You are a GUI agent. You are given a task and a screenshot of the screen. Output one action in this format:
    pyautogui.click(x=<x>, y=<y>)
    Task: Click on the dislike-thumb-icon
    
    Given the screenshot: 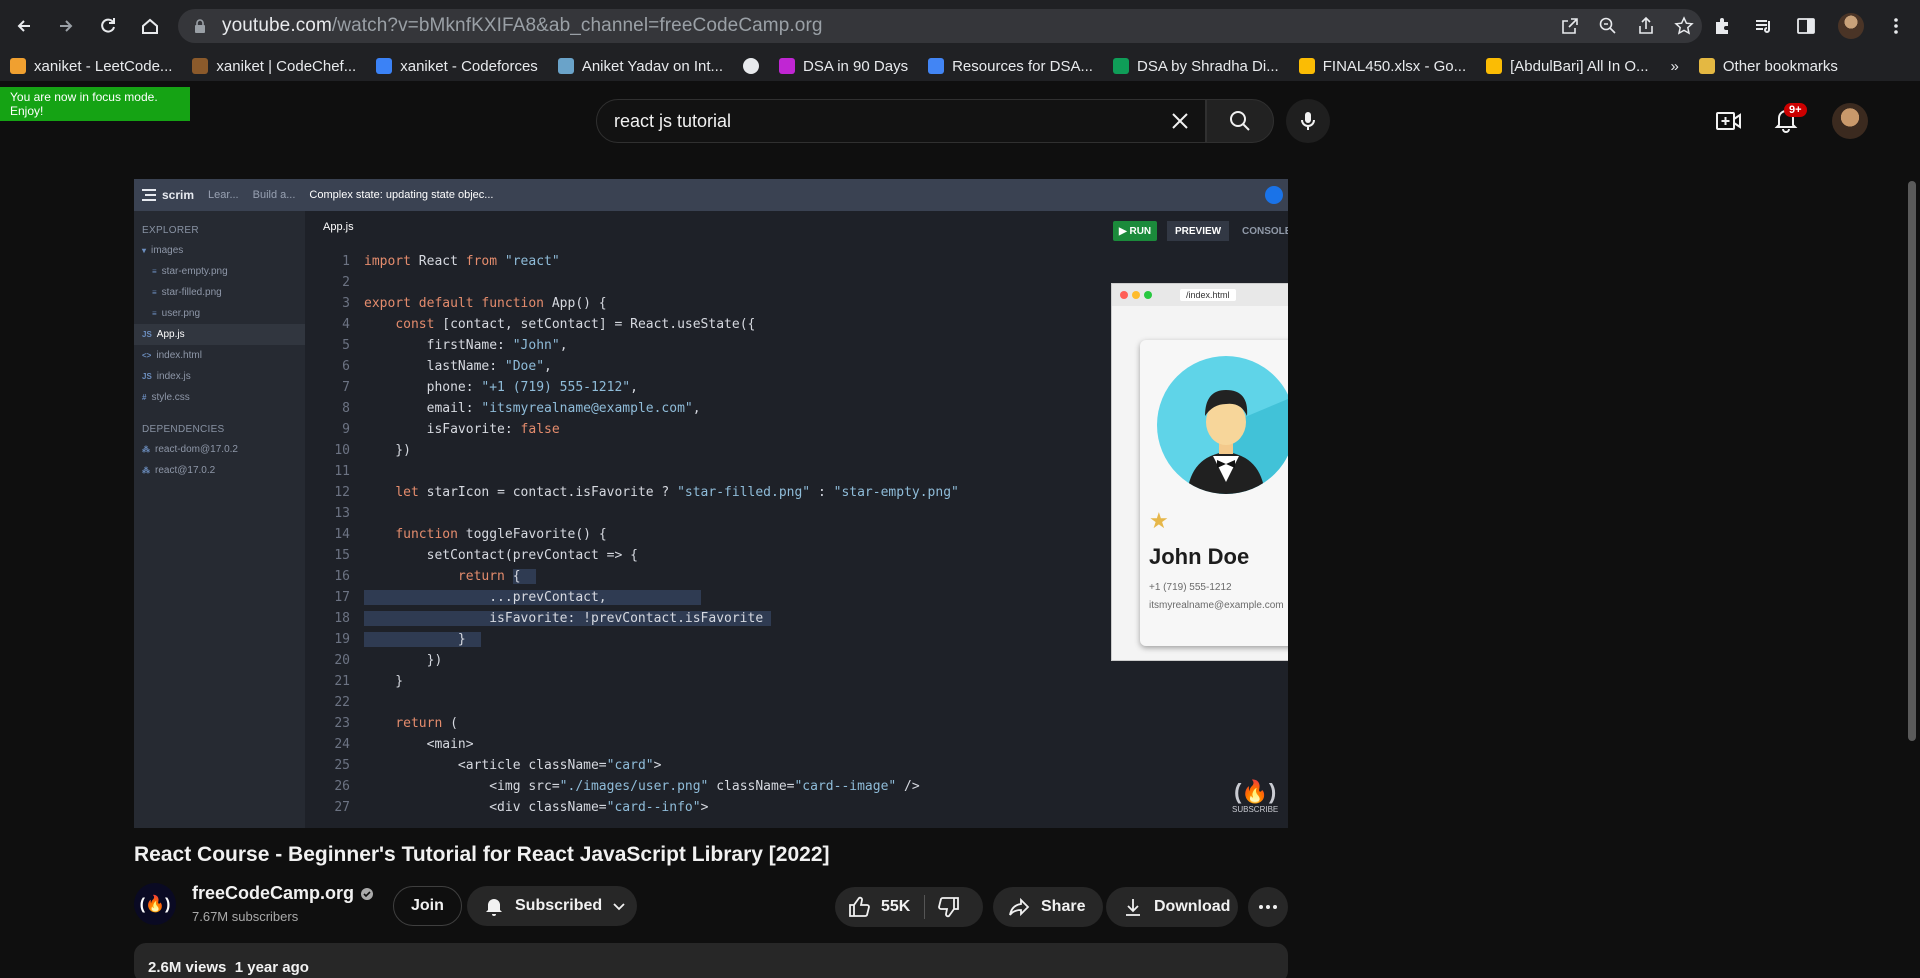 What is the action you would take?
    pyautogui.click(x=949, y=907)
    